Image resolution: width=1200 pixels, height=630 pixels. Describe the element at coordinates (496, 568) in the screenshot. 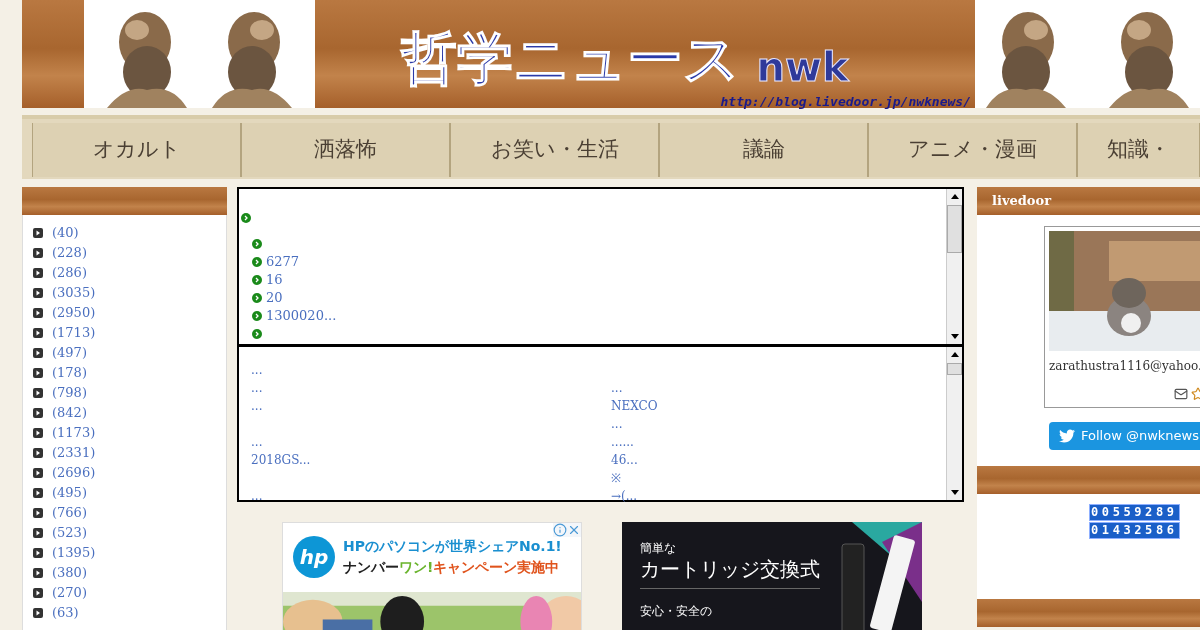

I see `ad-text: キャンペーン実施中` at that location.